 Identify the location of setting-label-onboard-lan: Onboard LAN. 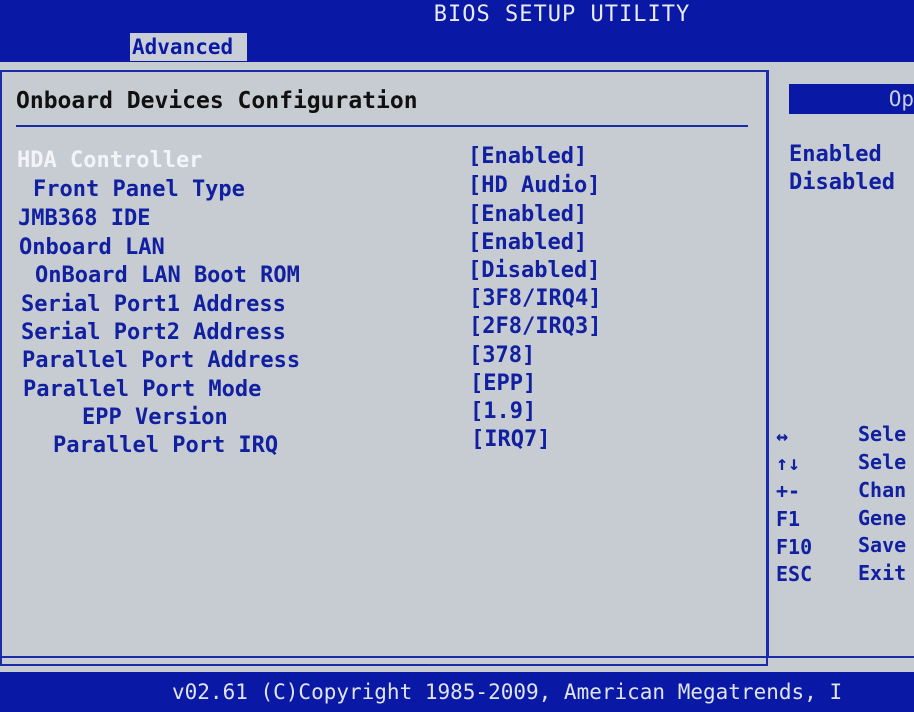
(92, 247).